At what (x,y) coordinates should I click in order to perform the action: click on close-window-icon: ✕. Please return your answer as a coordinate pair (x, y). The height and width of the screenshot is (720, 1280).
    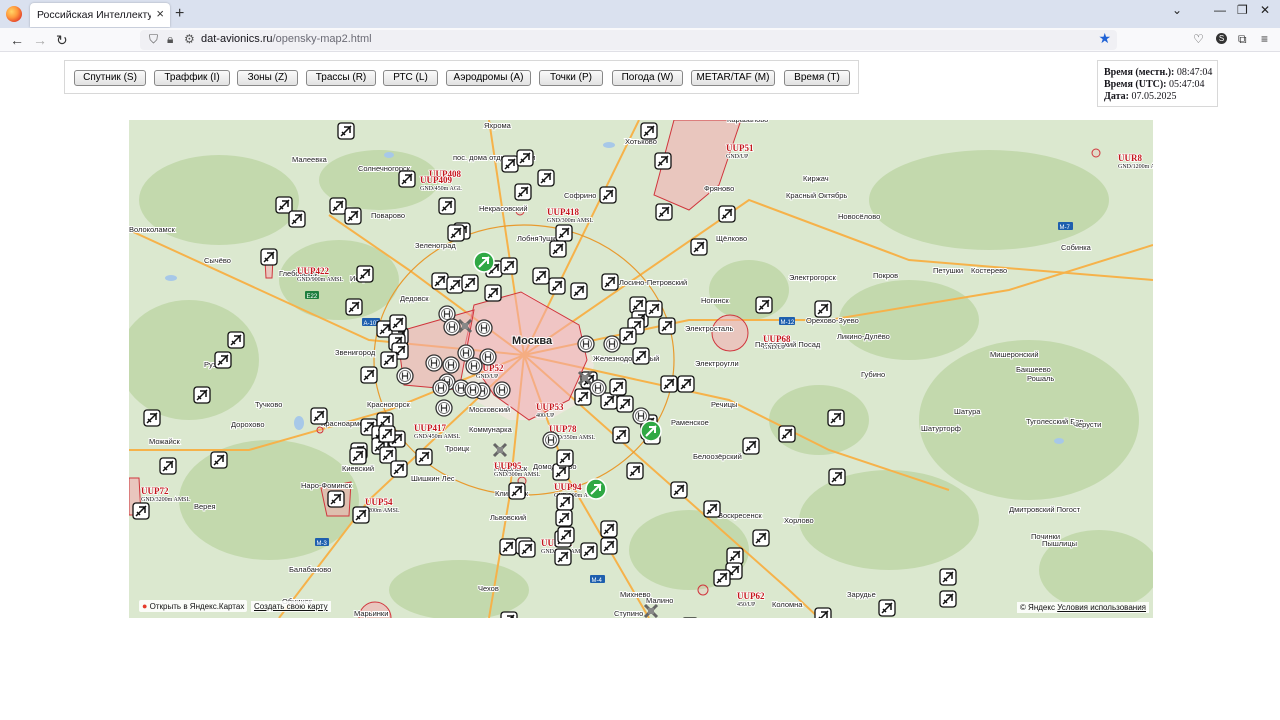
    Looking at the image, I should click on (1265, 10).